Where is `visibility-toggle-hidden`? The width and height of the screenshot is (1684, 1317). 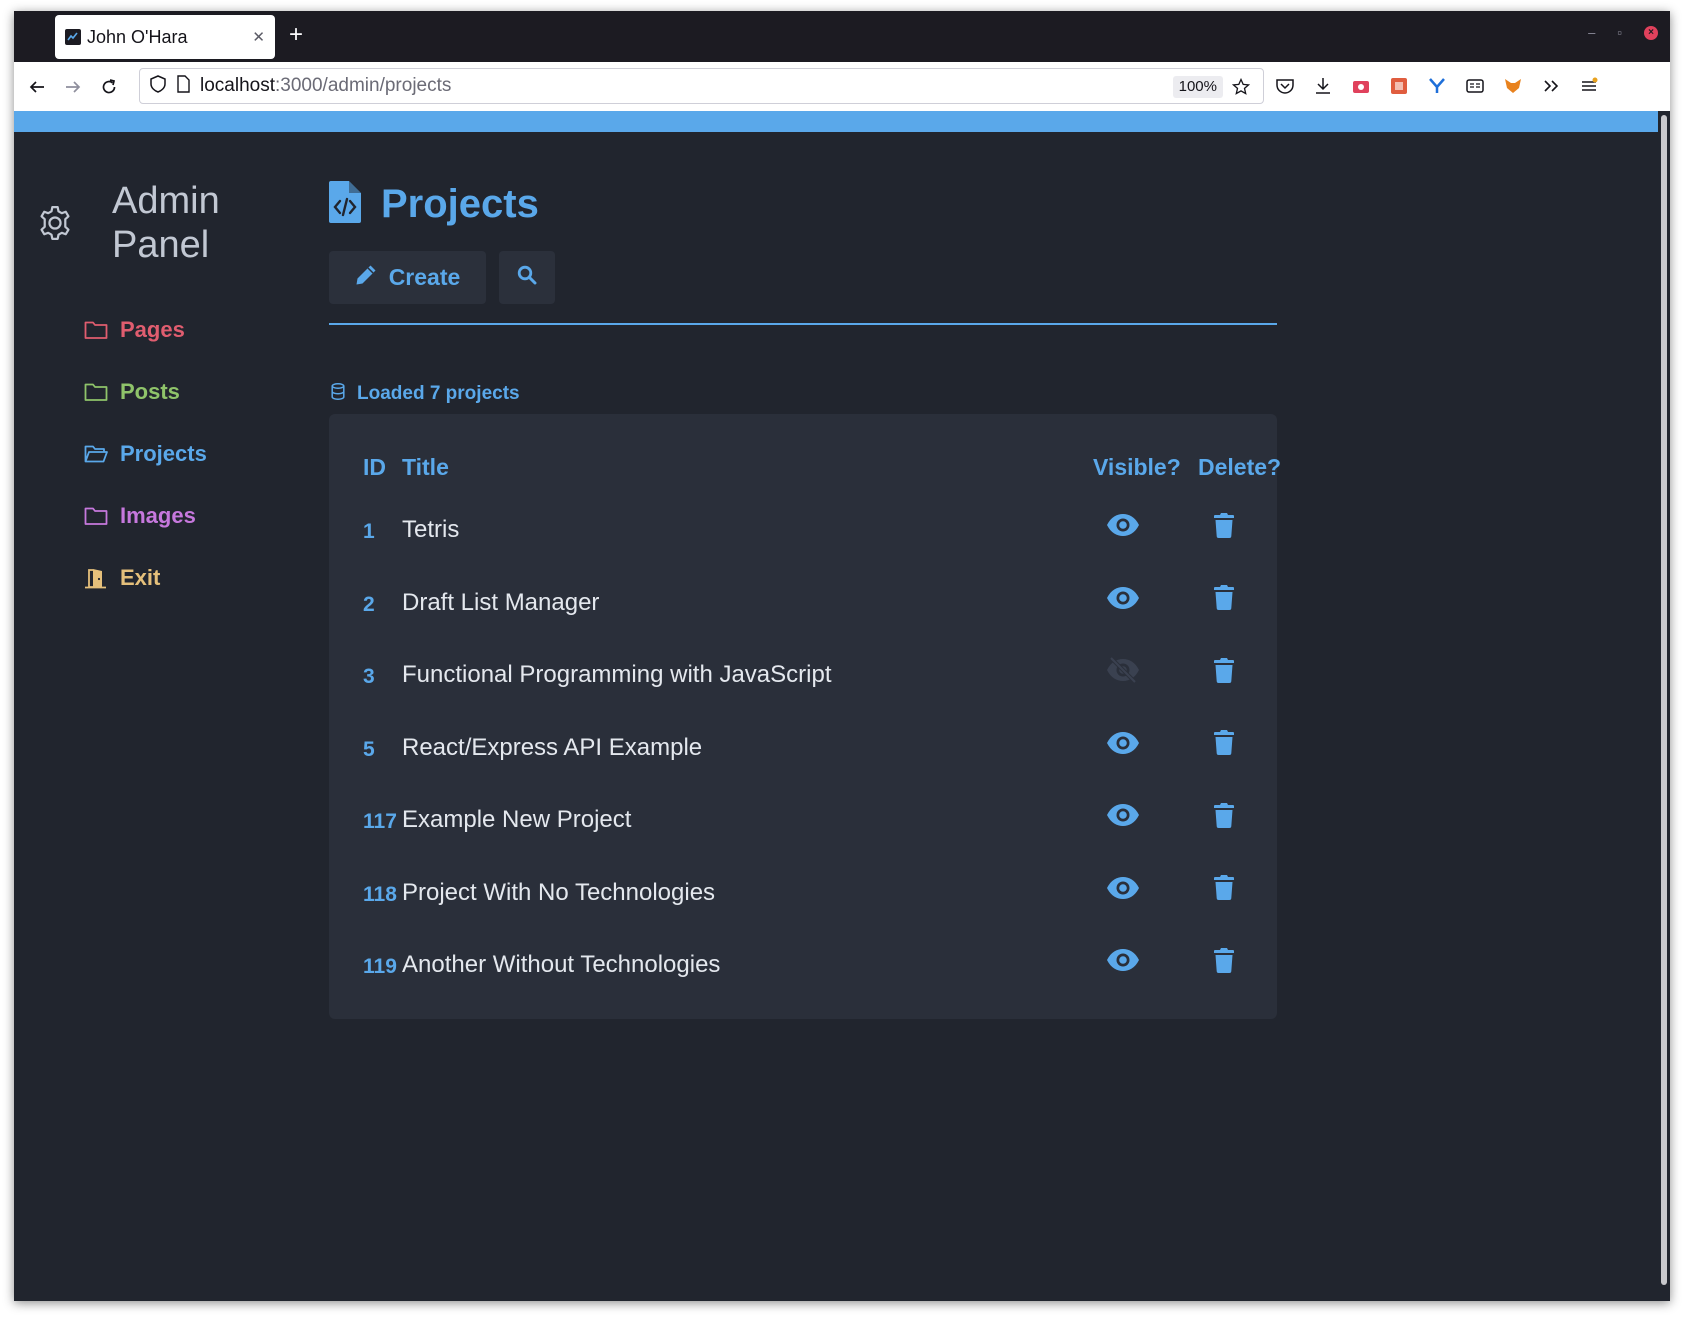 visibility-toggle-hidden is located at coordinates (1123, 670).